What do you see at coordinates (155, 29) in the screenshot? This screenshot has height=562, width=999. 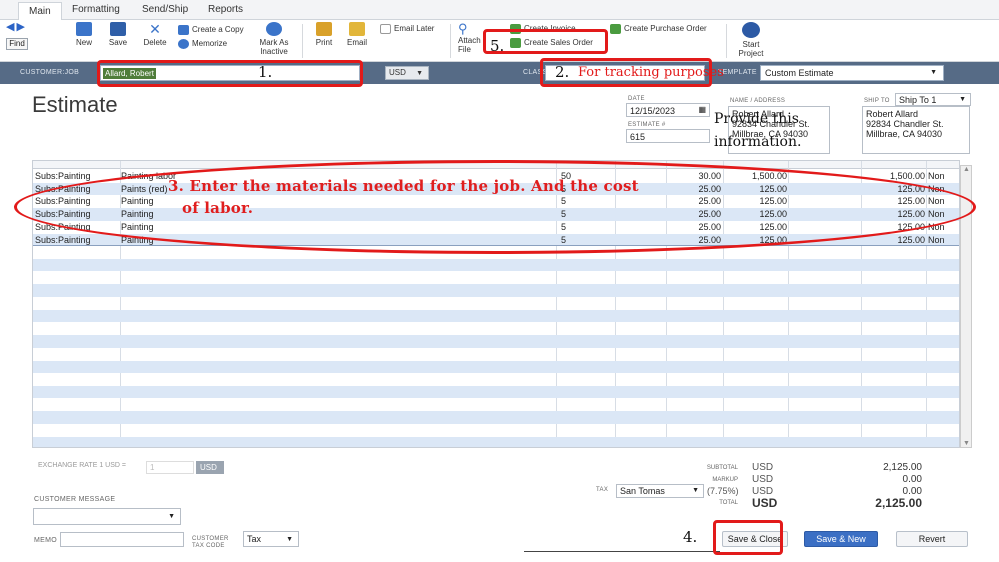 I see `delete-icon: ✕` at bounding box center [155, 29].